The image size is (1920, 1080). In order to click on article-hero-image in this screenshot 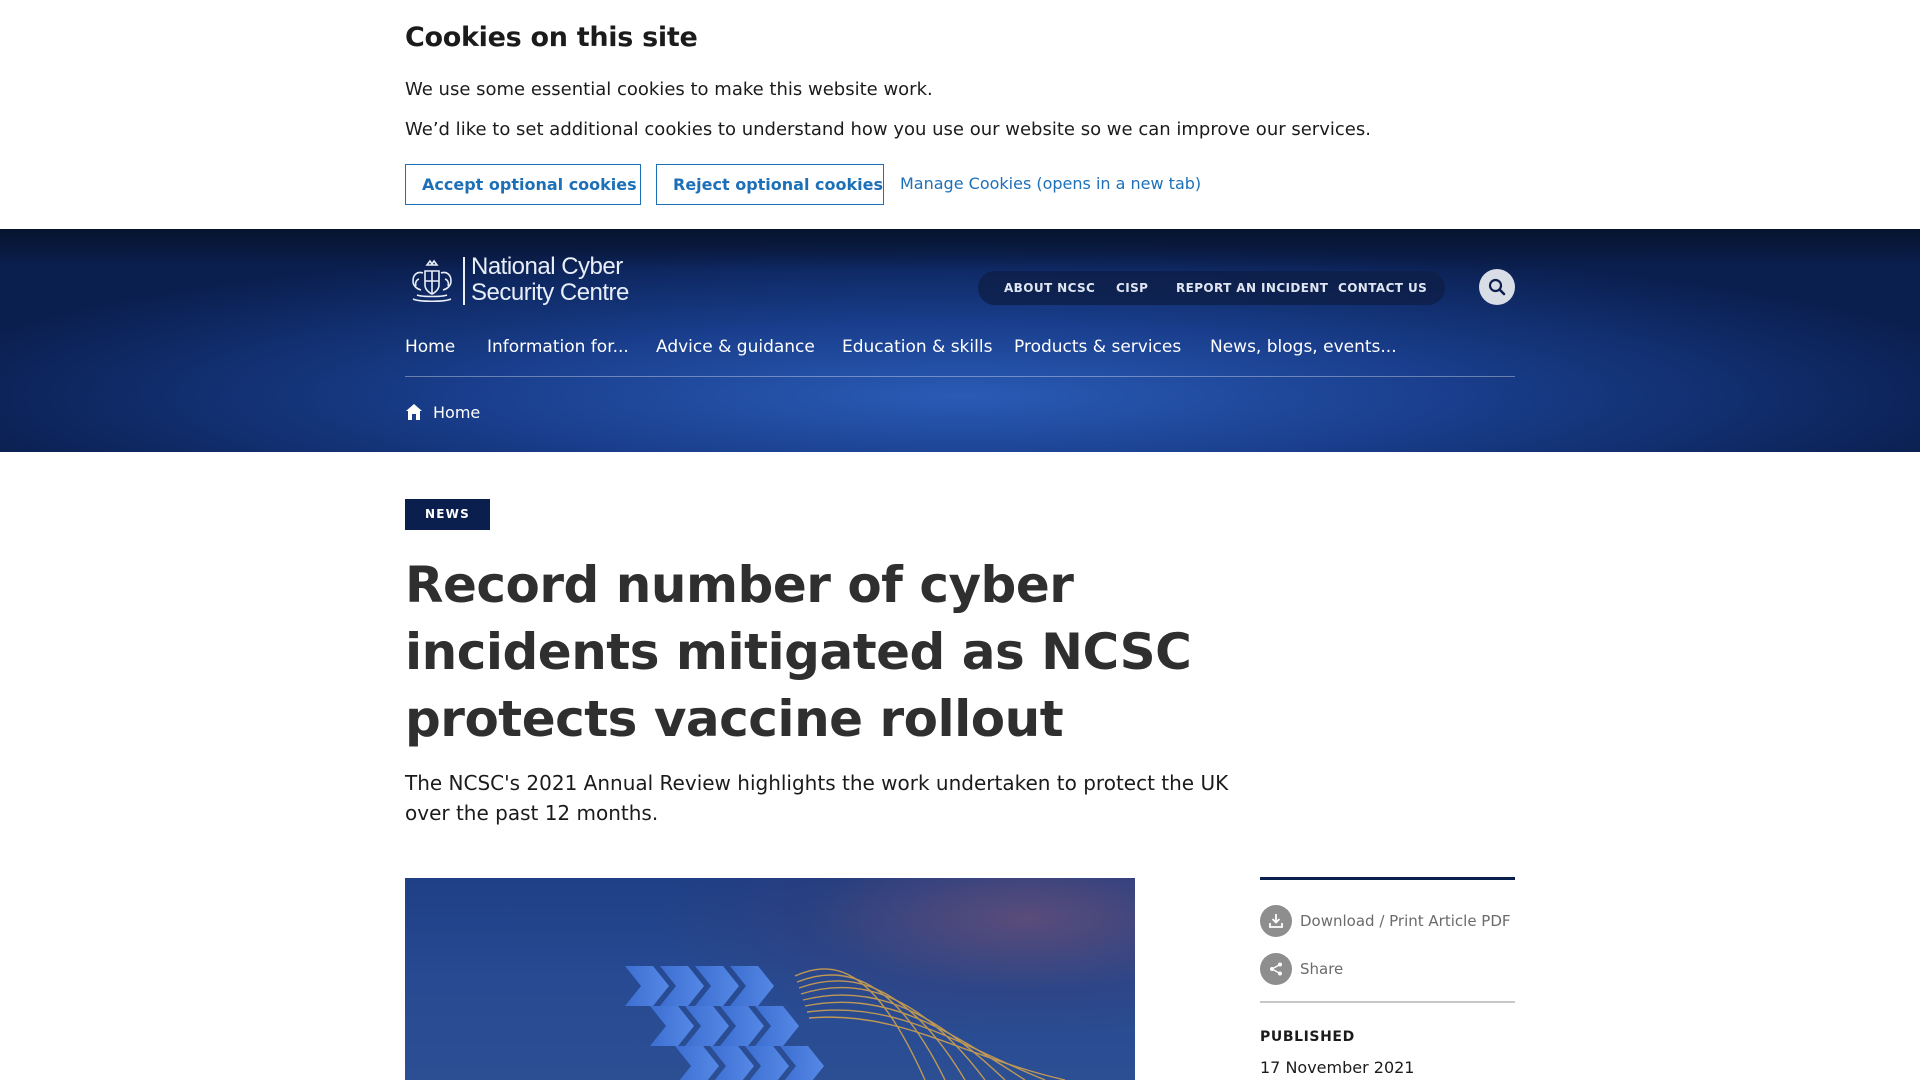, I will do `click(770, 979)`.